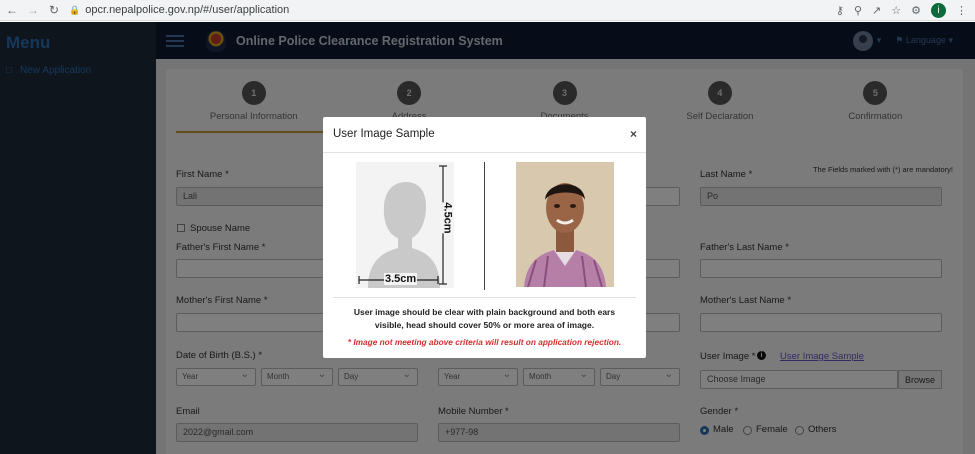 The height and width of the screenshot is (454, 975). Describe the element at coordinates (401, 279) in the screenshot. I see `width-dimension-label: 3.5cm` at that location.